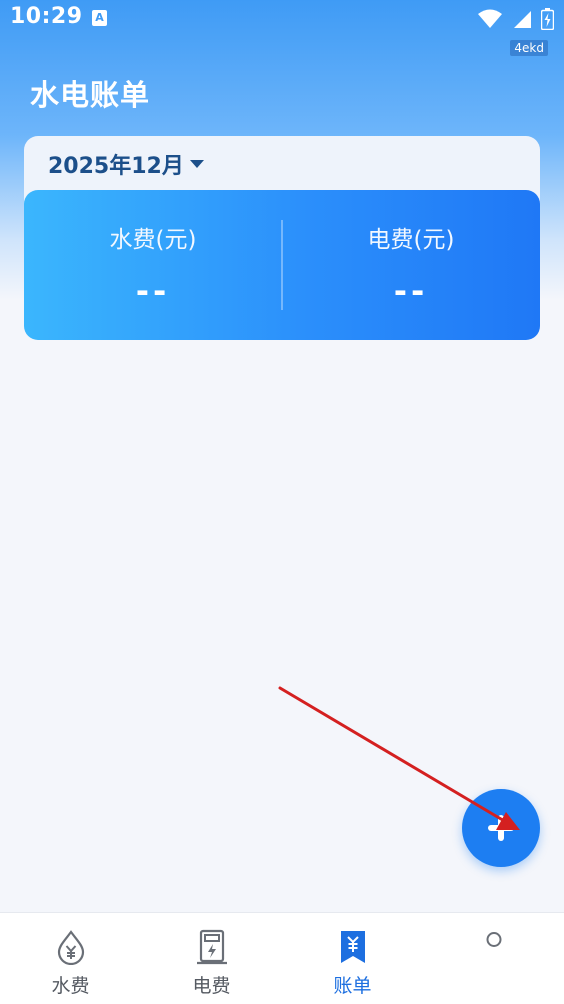  I want to click on month-selector: 2025年12月, so click(126, 164).